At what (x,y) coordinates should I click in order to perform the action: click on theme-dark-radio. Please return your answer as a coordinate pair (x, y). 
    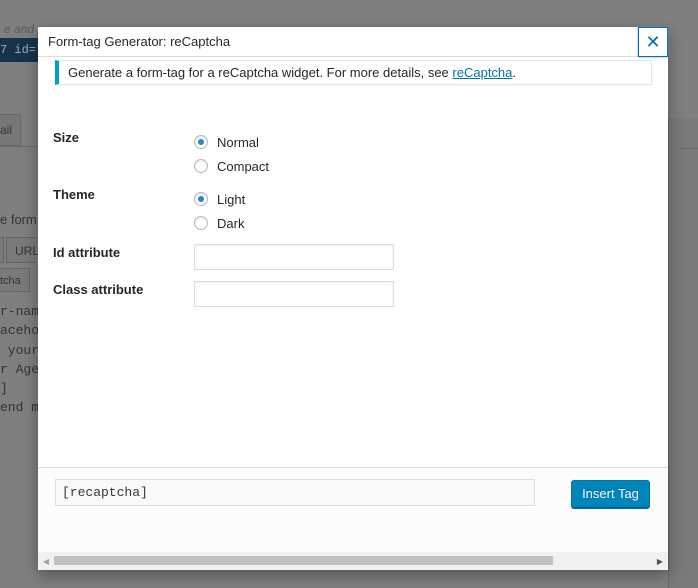
    Looking at the image, I should click on (201, 223).